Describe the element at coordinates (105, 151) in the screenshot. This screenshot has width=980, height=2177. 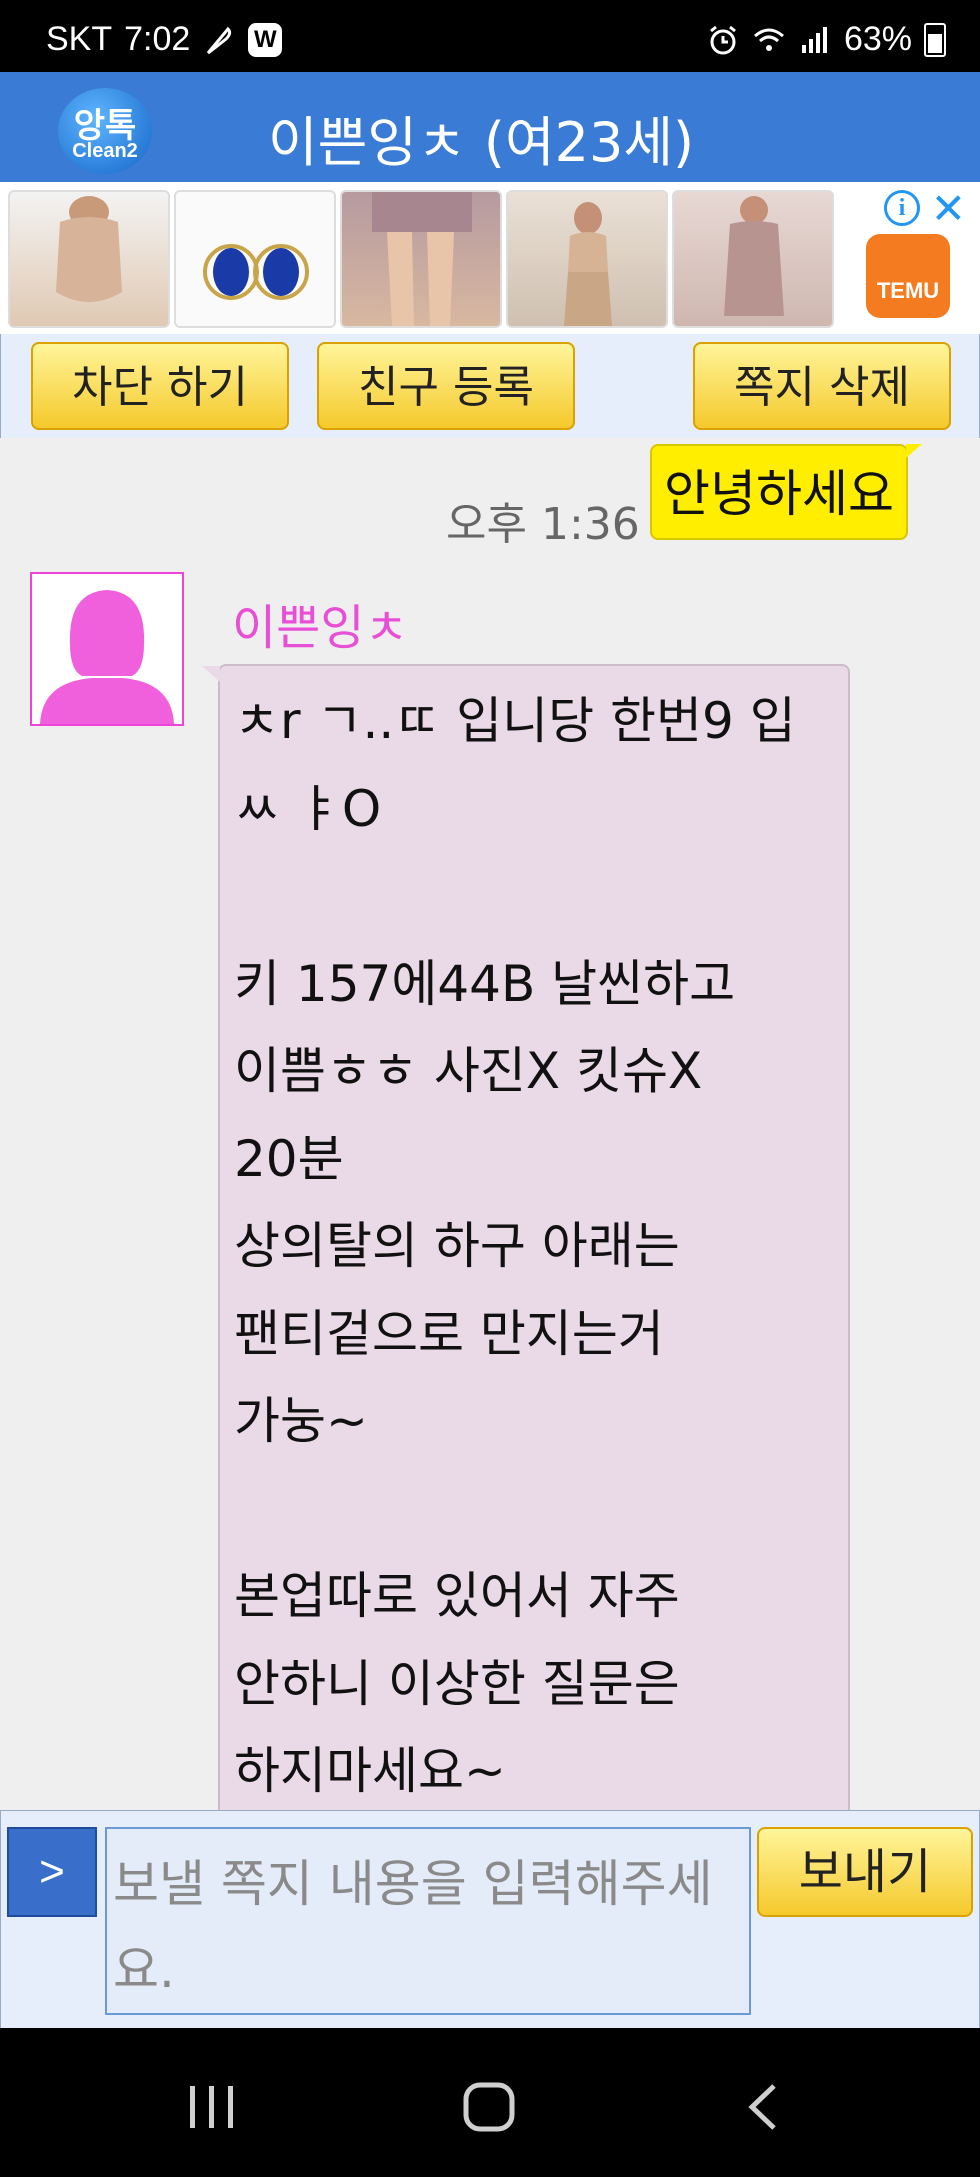
I see `logo-subtext: Clean2` at that location.